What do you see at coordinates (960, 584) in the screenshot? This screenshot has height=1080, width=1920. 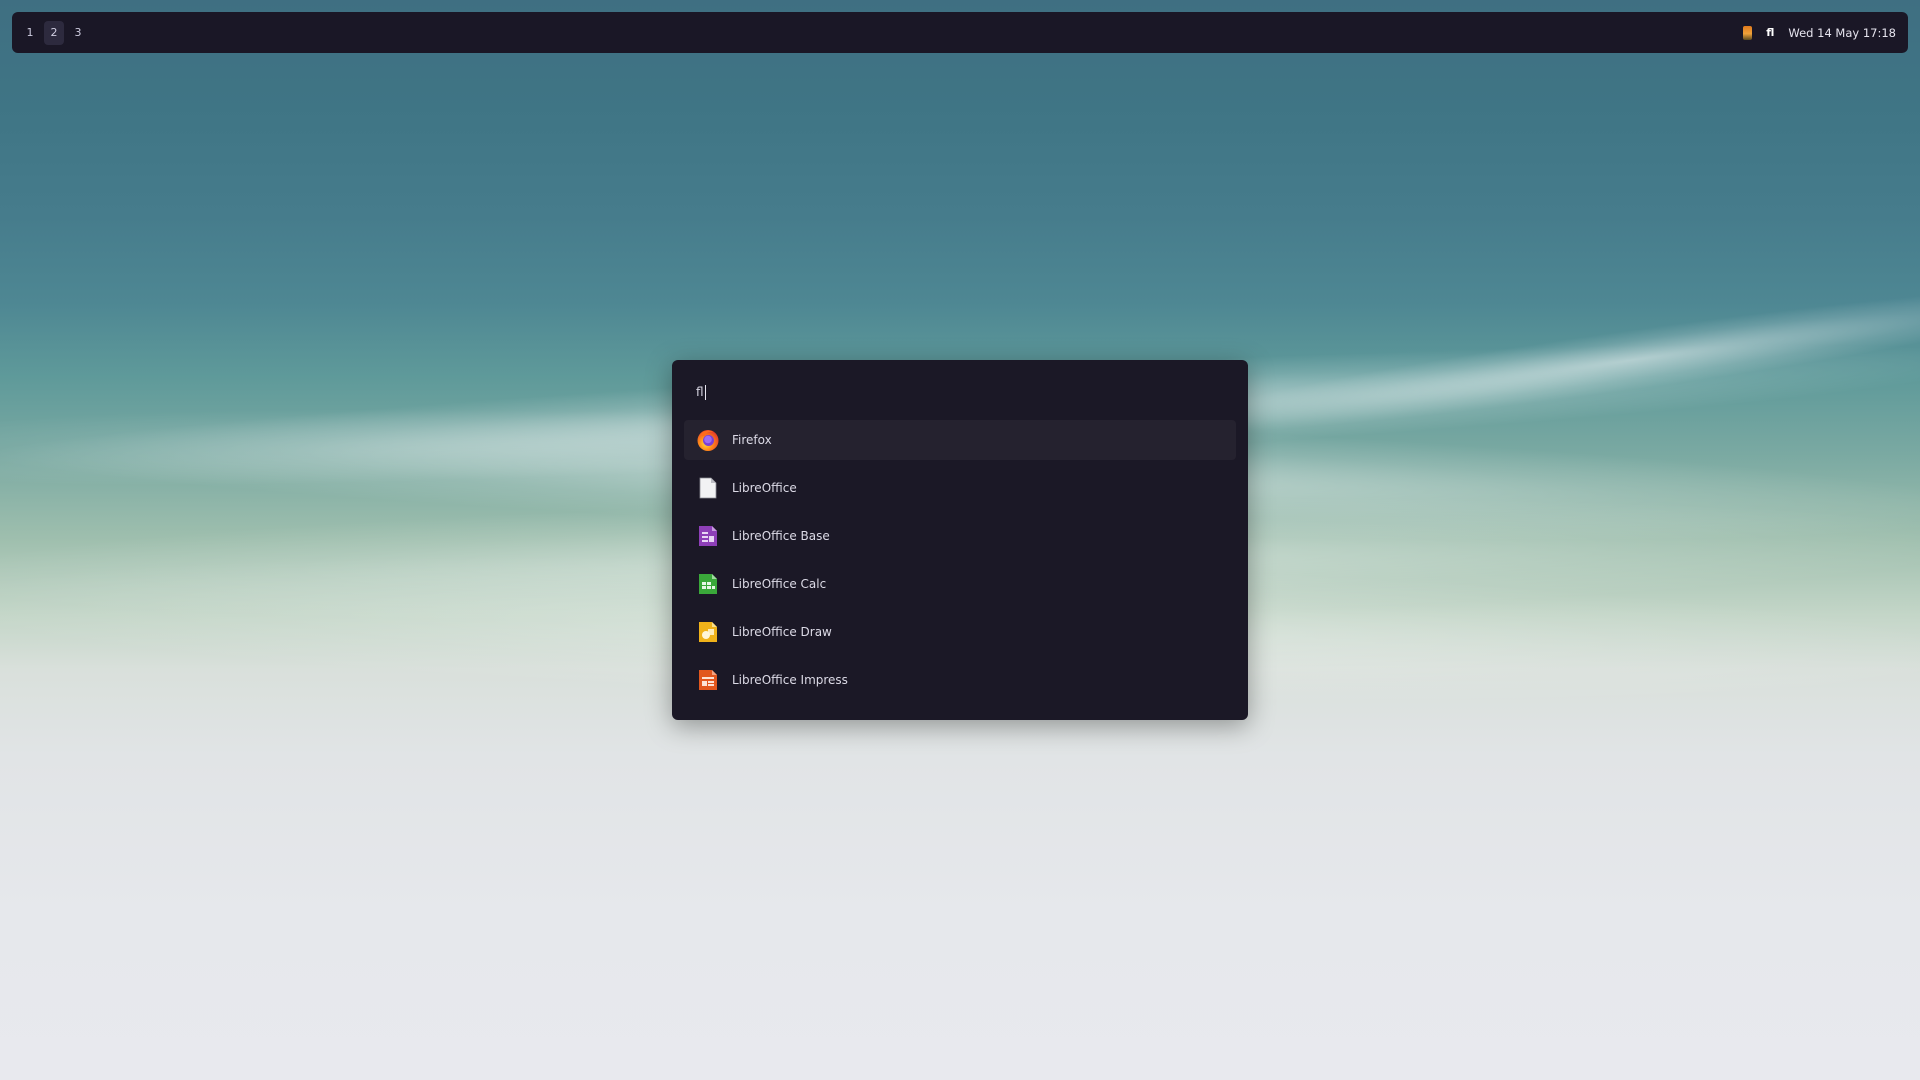 I see `result-libreoffice-calc: LibreOffice Calc` at bounding box center [960, 584].